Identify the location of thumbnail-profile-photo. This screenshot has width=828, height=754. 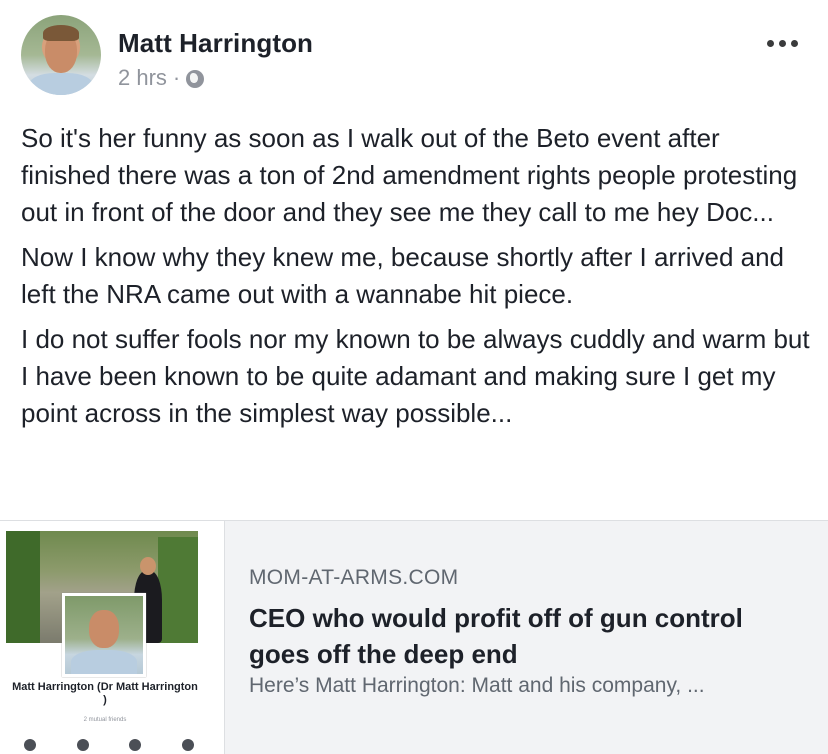
(104, 635).